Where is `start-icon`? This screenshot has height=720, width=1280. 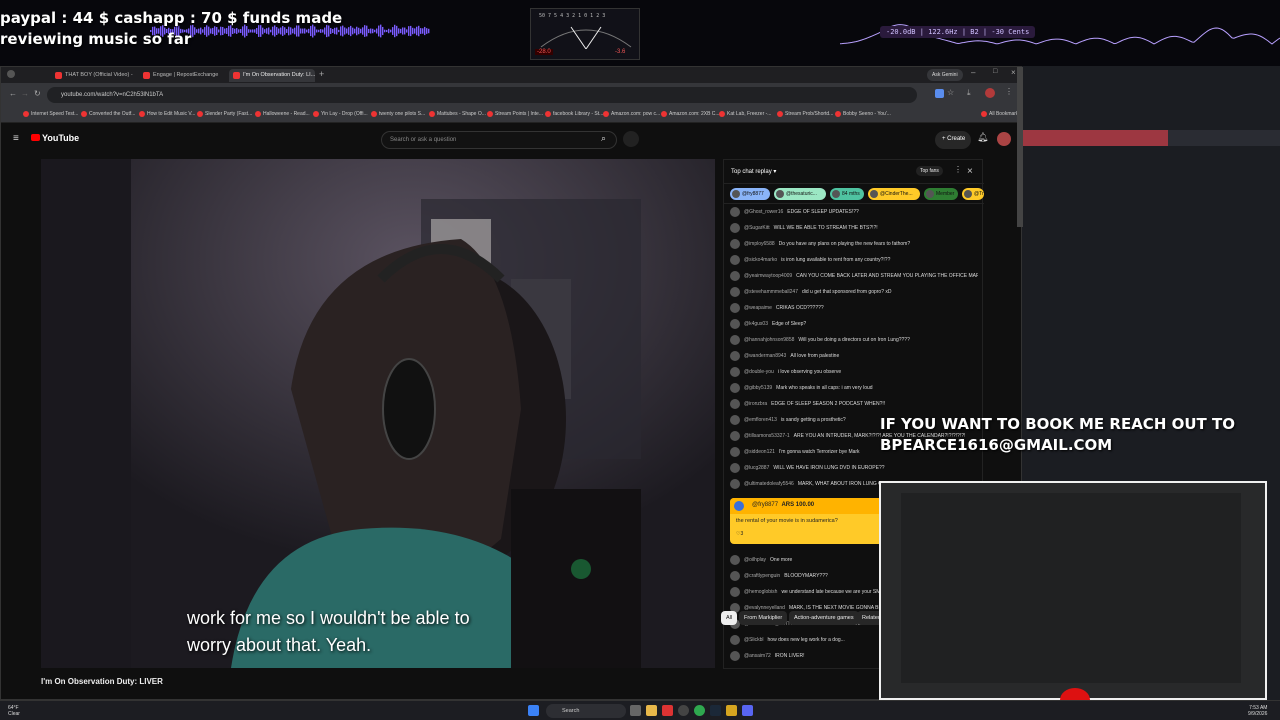 start-icon is located at coordinates (533, 710).